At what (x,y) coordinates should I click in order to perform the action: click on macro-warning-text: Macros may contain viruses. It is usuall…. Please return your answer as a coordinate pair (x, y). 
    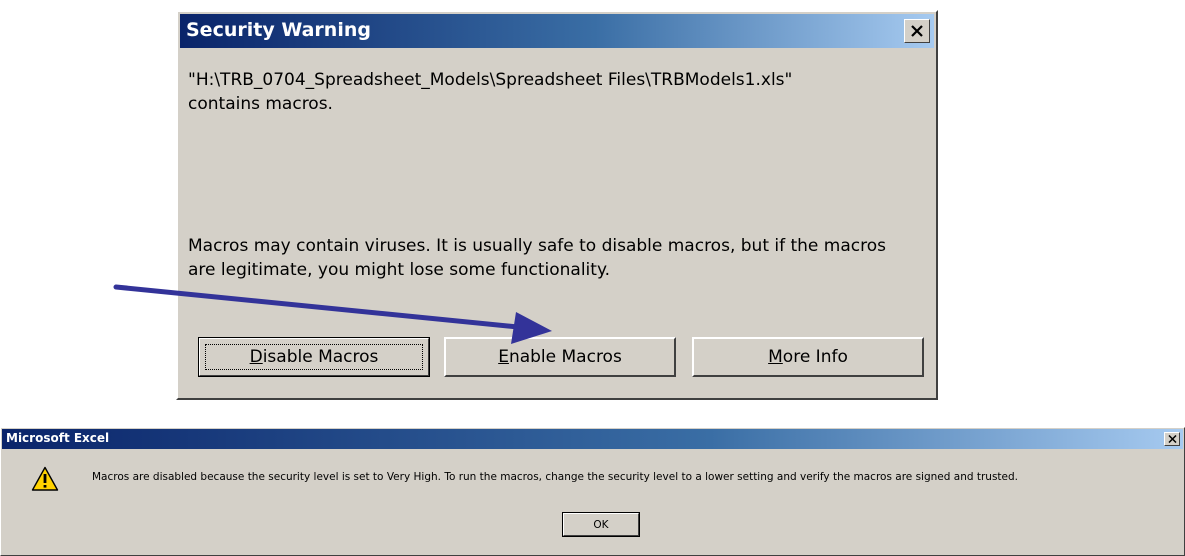
    Looking at the image, I should click on (537, 258).